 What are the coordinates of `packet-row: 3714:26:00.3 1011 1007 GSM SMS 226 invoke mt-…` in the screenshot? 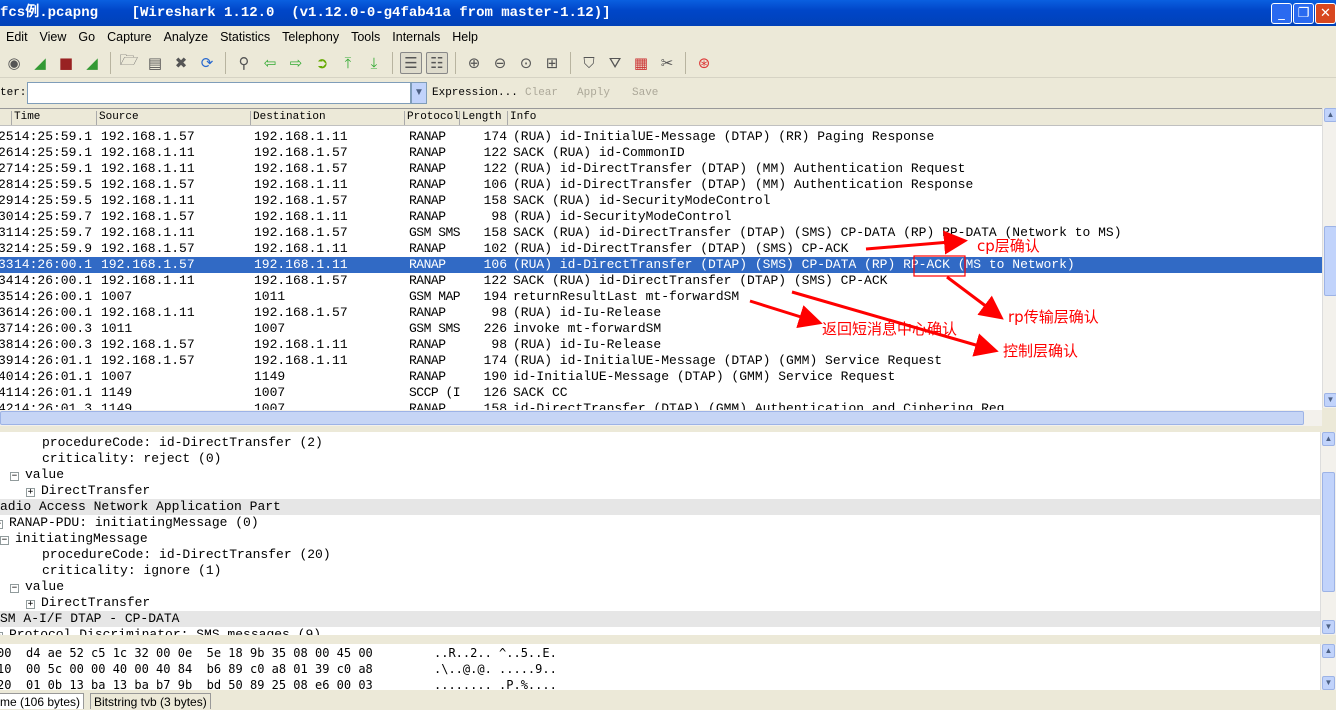 It's located at (661, 329).